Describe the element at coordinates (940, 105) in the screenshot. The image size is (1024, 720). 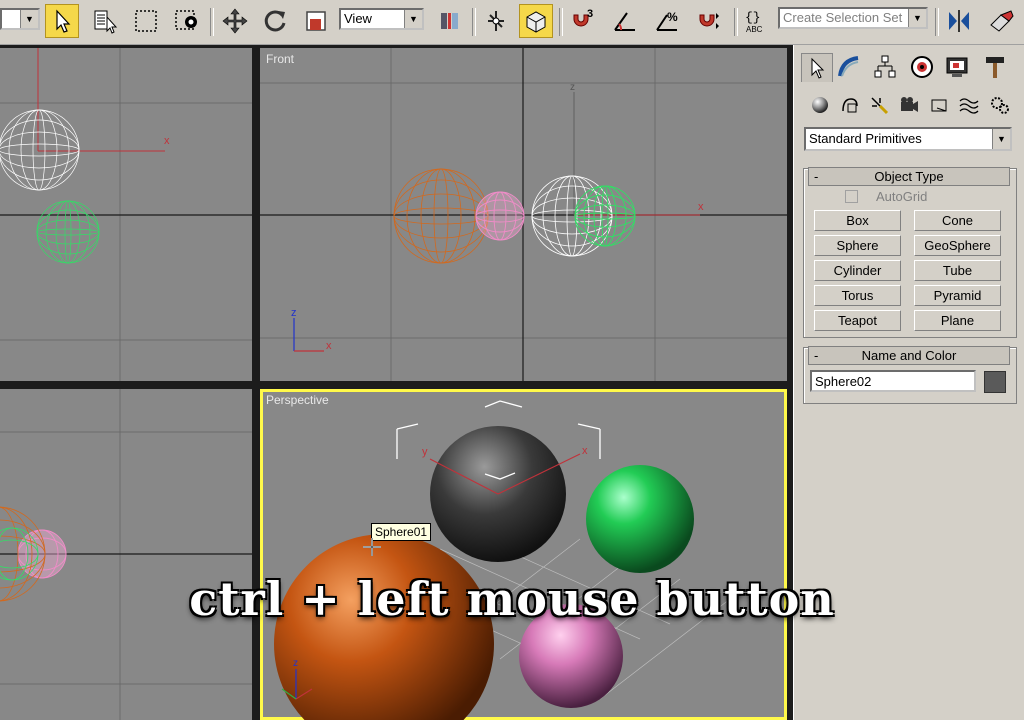
I see `helpers-subtab` at that location.